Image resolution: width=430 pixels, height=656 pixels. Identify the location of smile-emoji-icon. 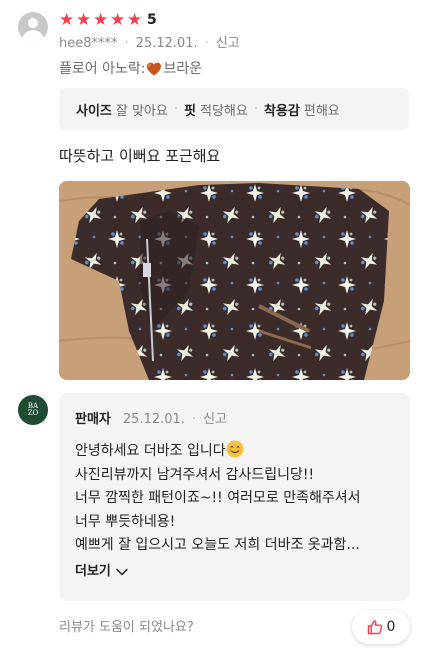
(235, 449).